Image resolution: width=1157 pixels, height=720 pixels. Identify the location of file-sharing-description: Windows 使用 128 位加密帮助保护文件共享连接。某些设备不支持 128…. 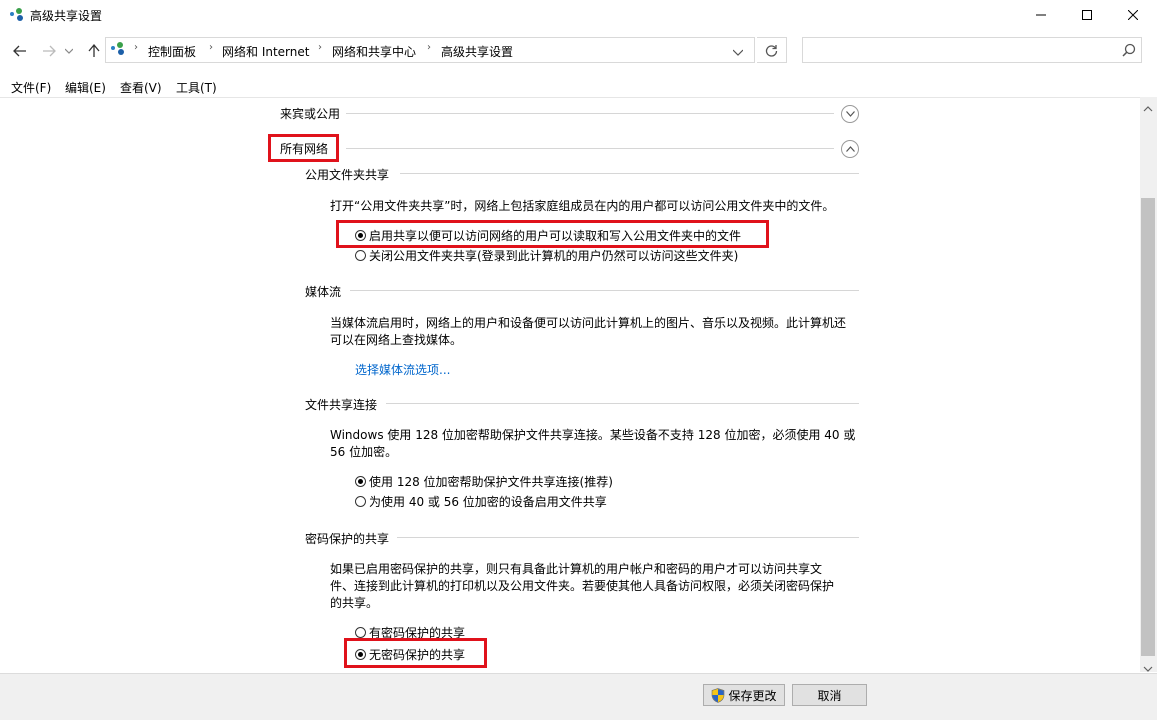
(593, 443).